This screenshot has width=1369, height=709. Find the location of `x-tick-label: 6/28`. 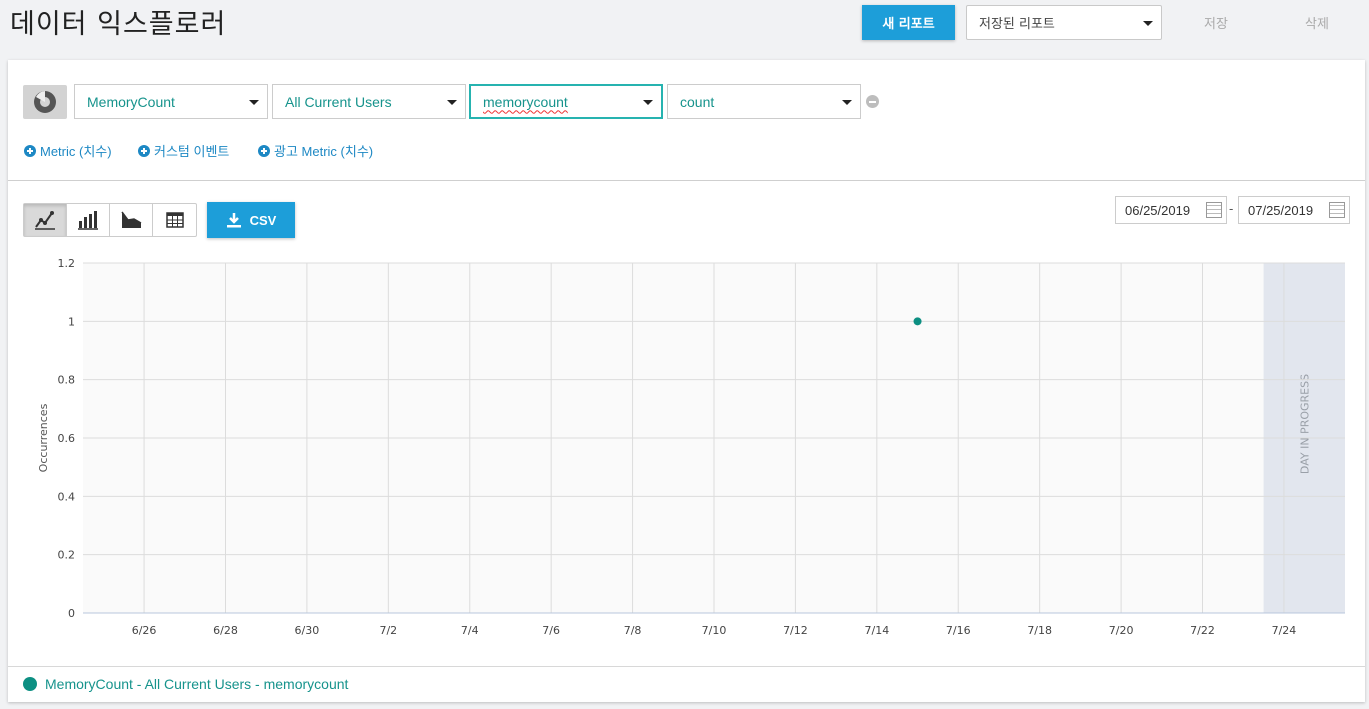

x-tick-label: 6/28 is located at coordinates (225, 630).